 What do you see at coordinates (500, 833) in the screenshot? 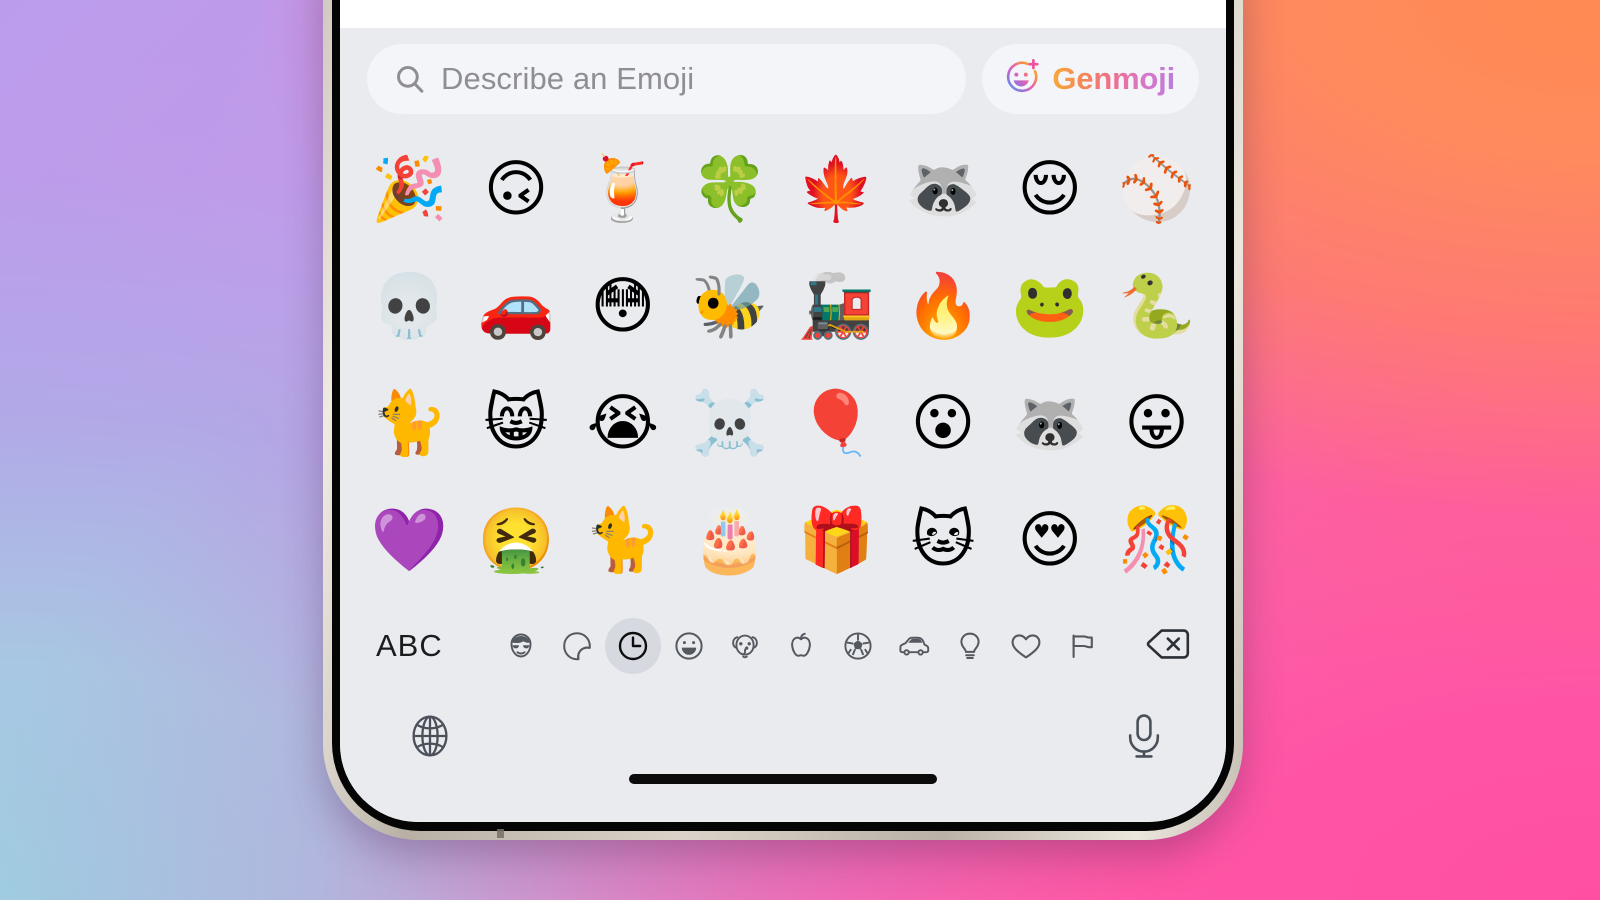
I see `frame-antenna-line` at bounding box center [500, 833].